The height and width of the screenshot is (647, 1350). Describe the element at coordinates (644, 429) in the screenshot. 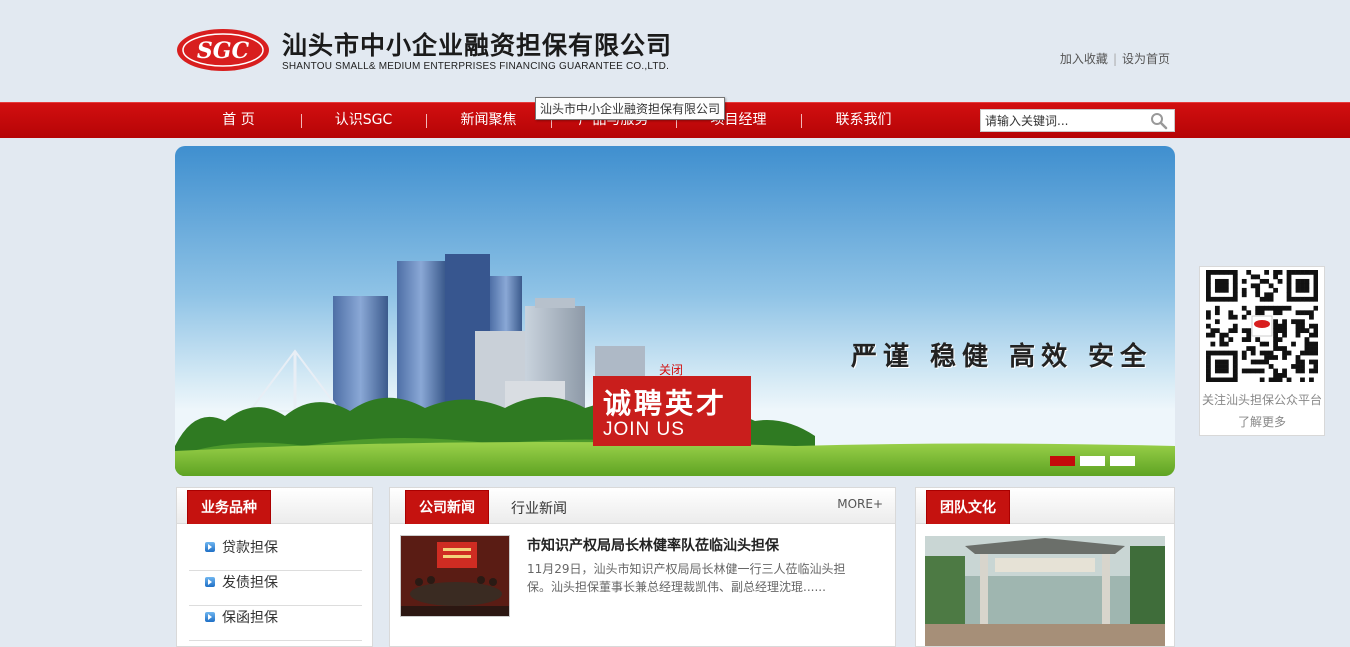

I see `recruit-title-en: JOIN US` at that location.